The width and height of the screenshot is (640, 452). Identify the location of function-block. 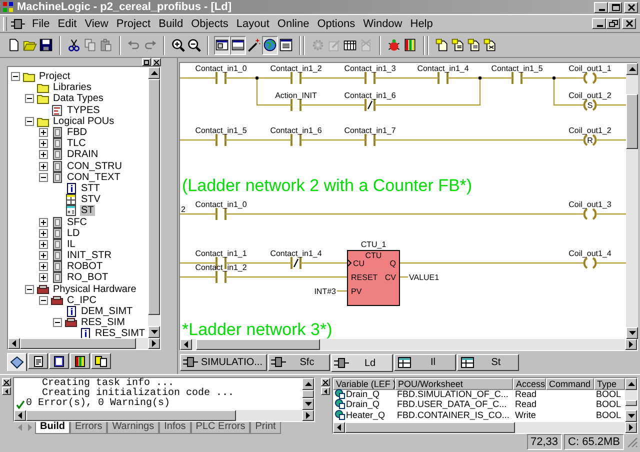
(373, 278).